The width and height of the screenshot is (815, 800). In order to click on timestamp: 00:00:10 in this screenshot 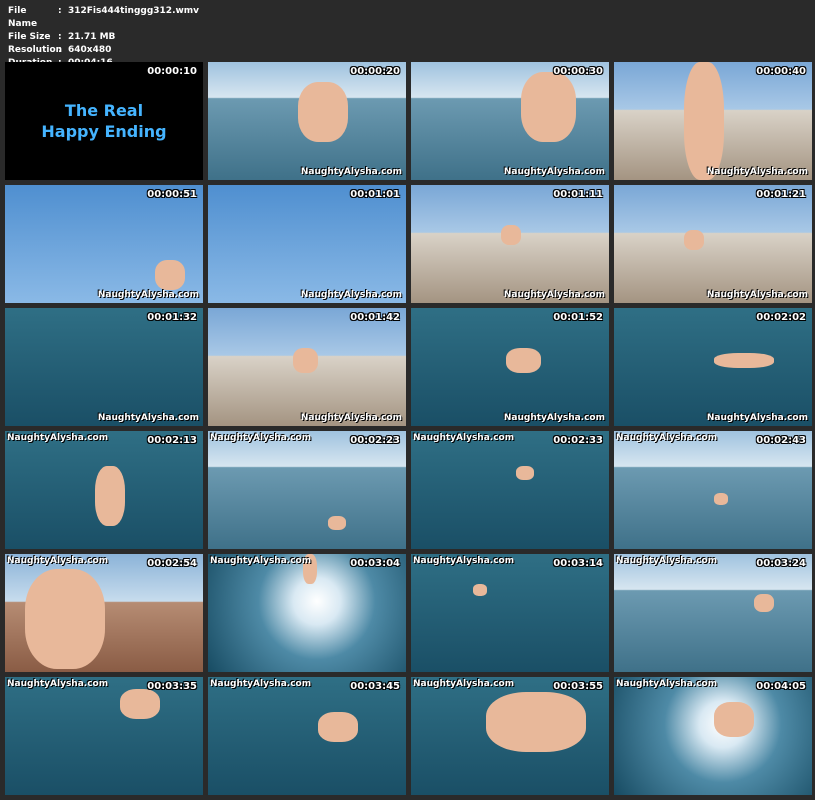, I will do `click(172, 71)`.